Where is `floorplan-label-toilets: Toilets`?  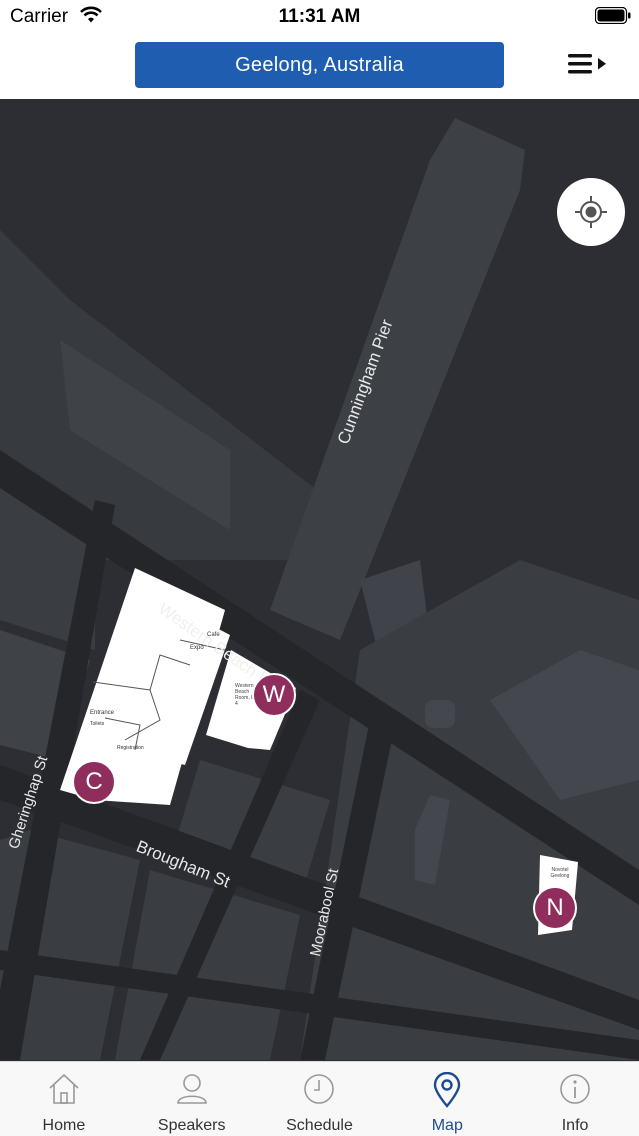
floorplan-label-toilets: Toilets is located at coordinates (97, 724).